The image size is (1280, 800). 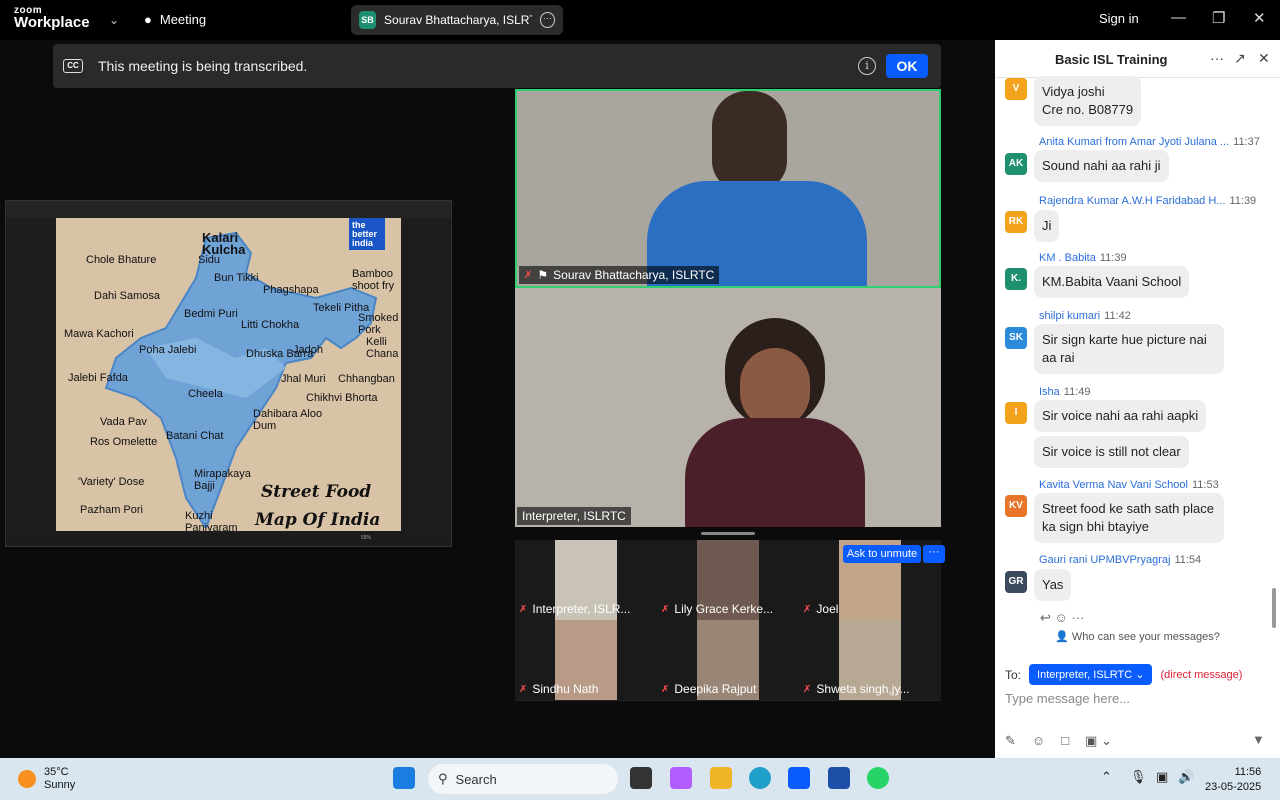 I want to click on message-time: 11:54, so click(x=1188, y=560).